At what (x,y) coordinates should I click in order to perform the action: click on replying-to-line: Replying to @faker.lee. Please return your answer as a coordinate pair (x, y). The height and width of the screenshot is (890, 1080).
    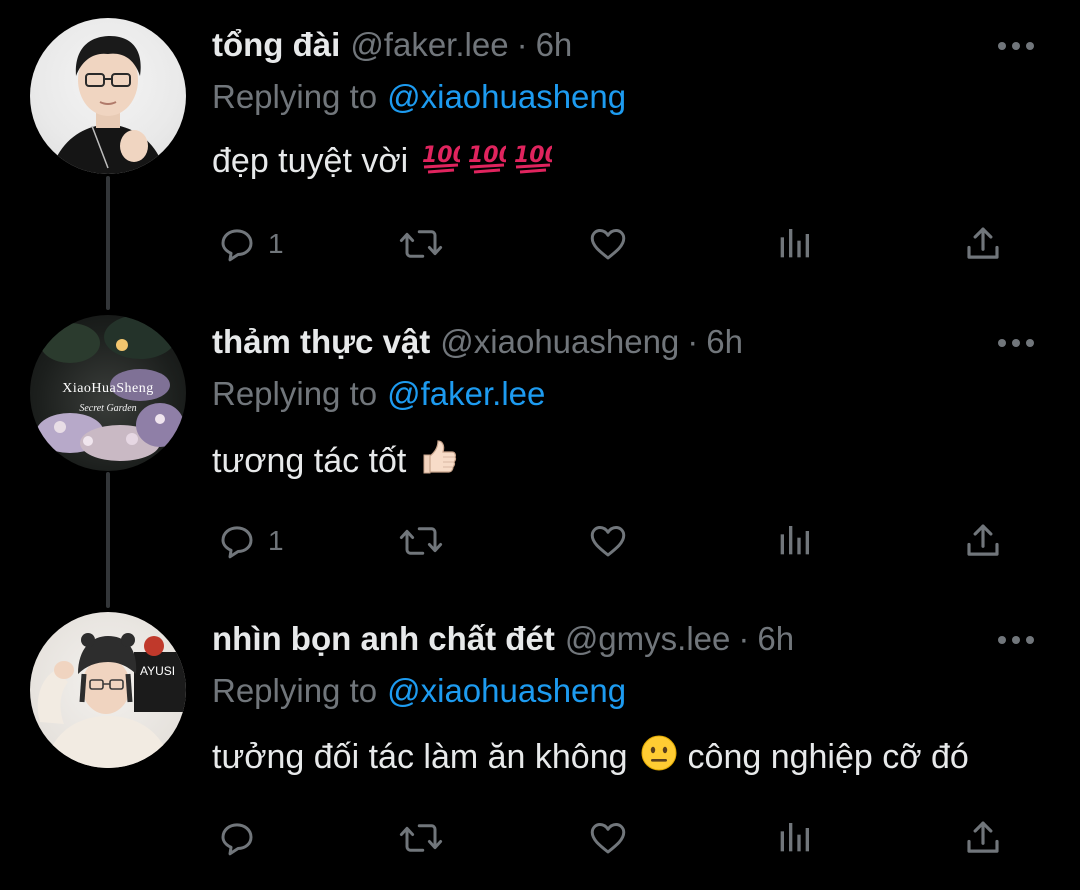
    Looking at the image, I should click on (378, 394).